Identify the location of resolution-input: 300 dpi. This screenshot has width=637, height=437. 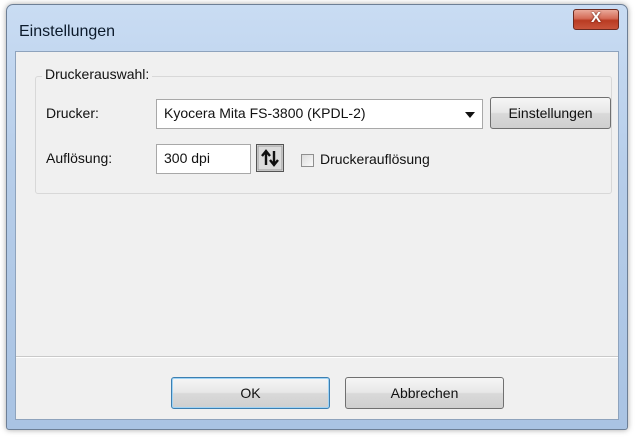
(203, 159).